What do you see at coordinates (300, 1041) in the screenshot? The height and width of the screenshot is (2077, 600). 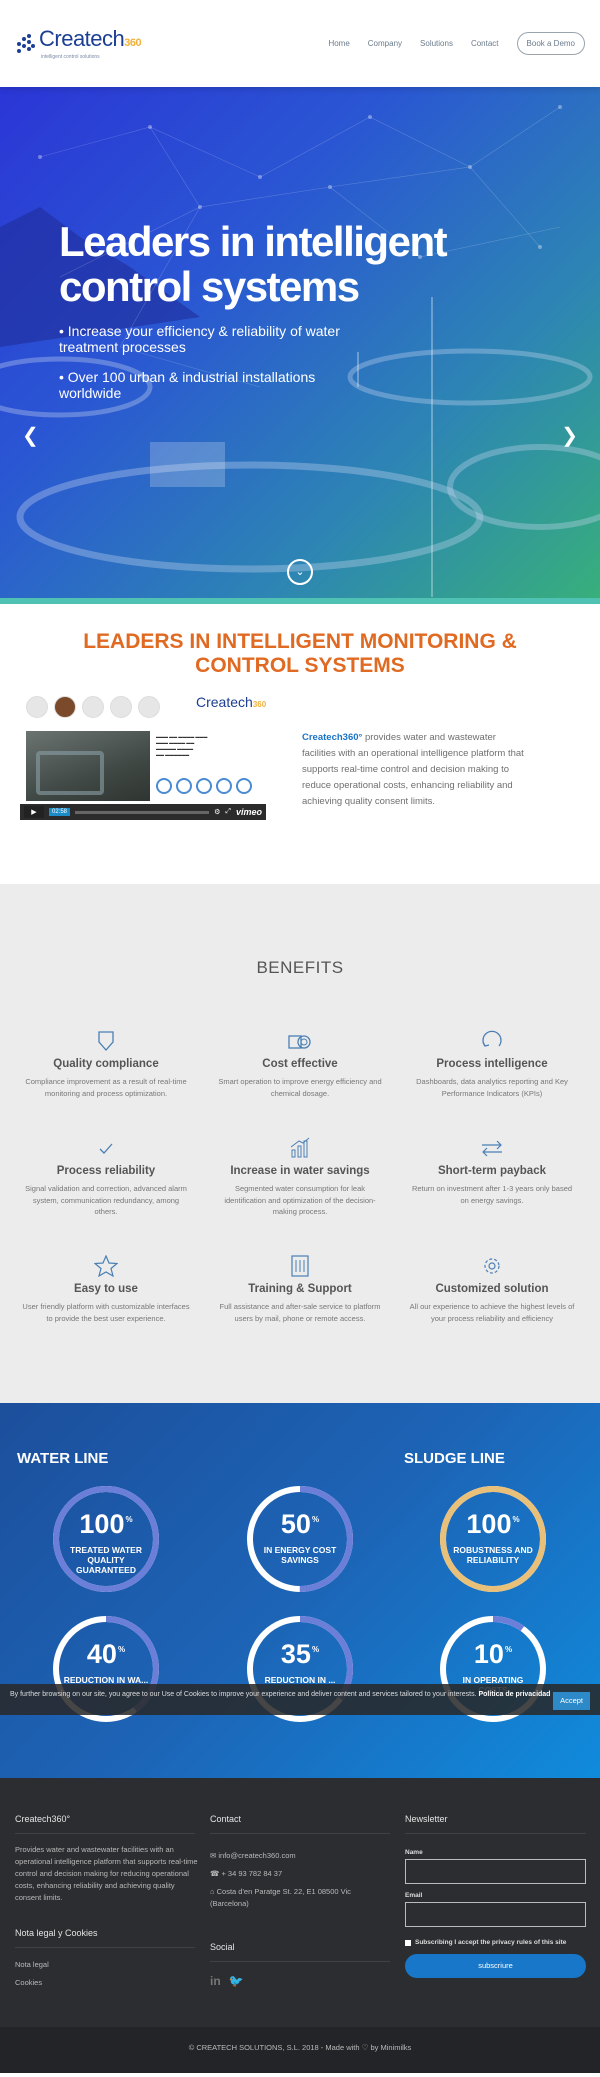 I see `coins-icon` at bounding box center [300, 1041].